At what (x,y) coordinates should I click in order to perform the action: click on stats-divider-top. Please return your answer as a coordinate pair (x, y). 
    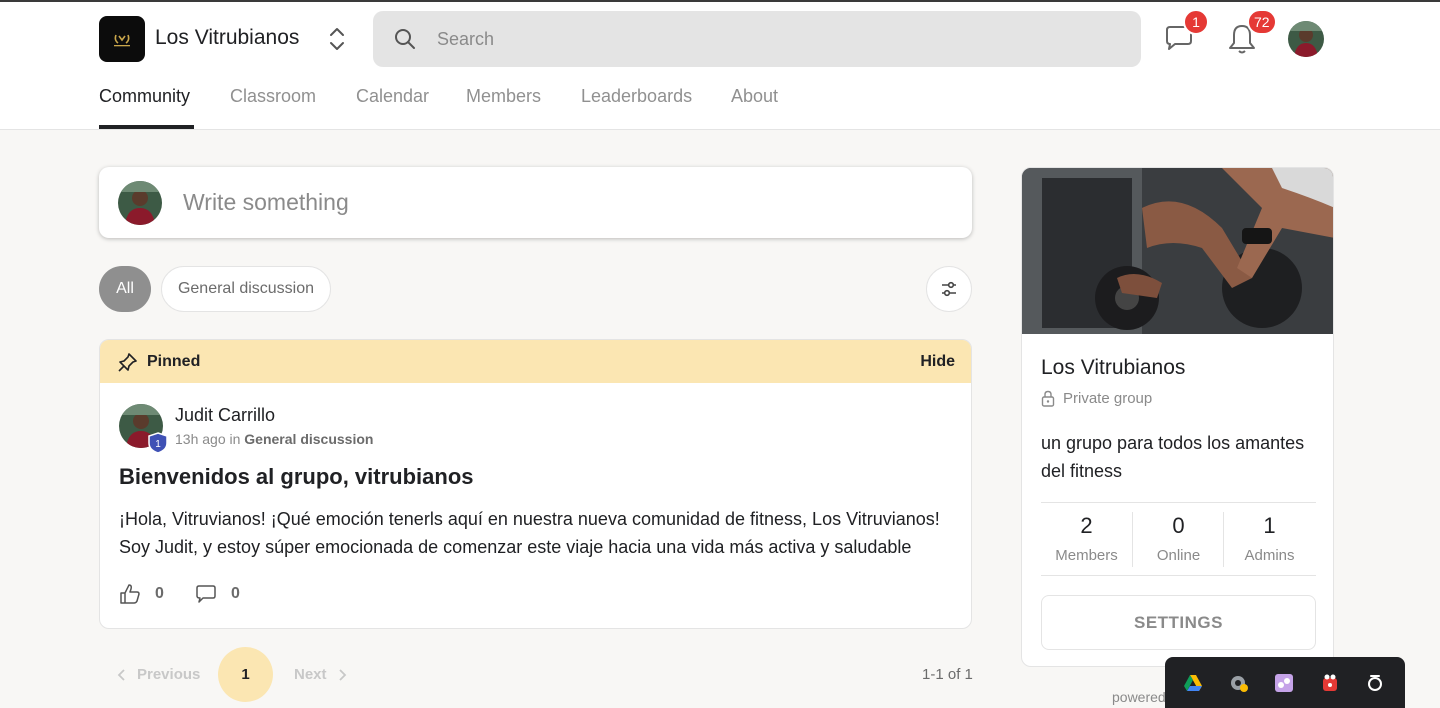
    Looking at the image, I should click on (1178, 502).